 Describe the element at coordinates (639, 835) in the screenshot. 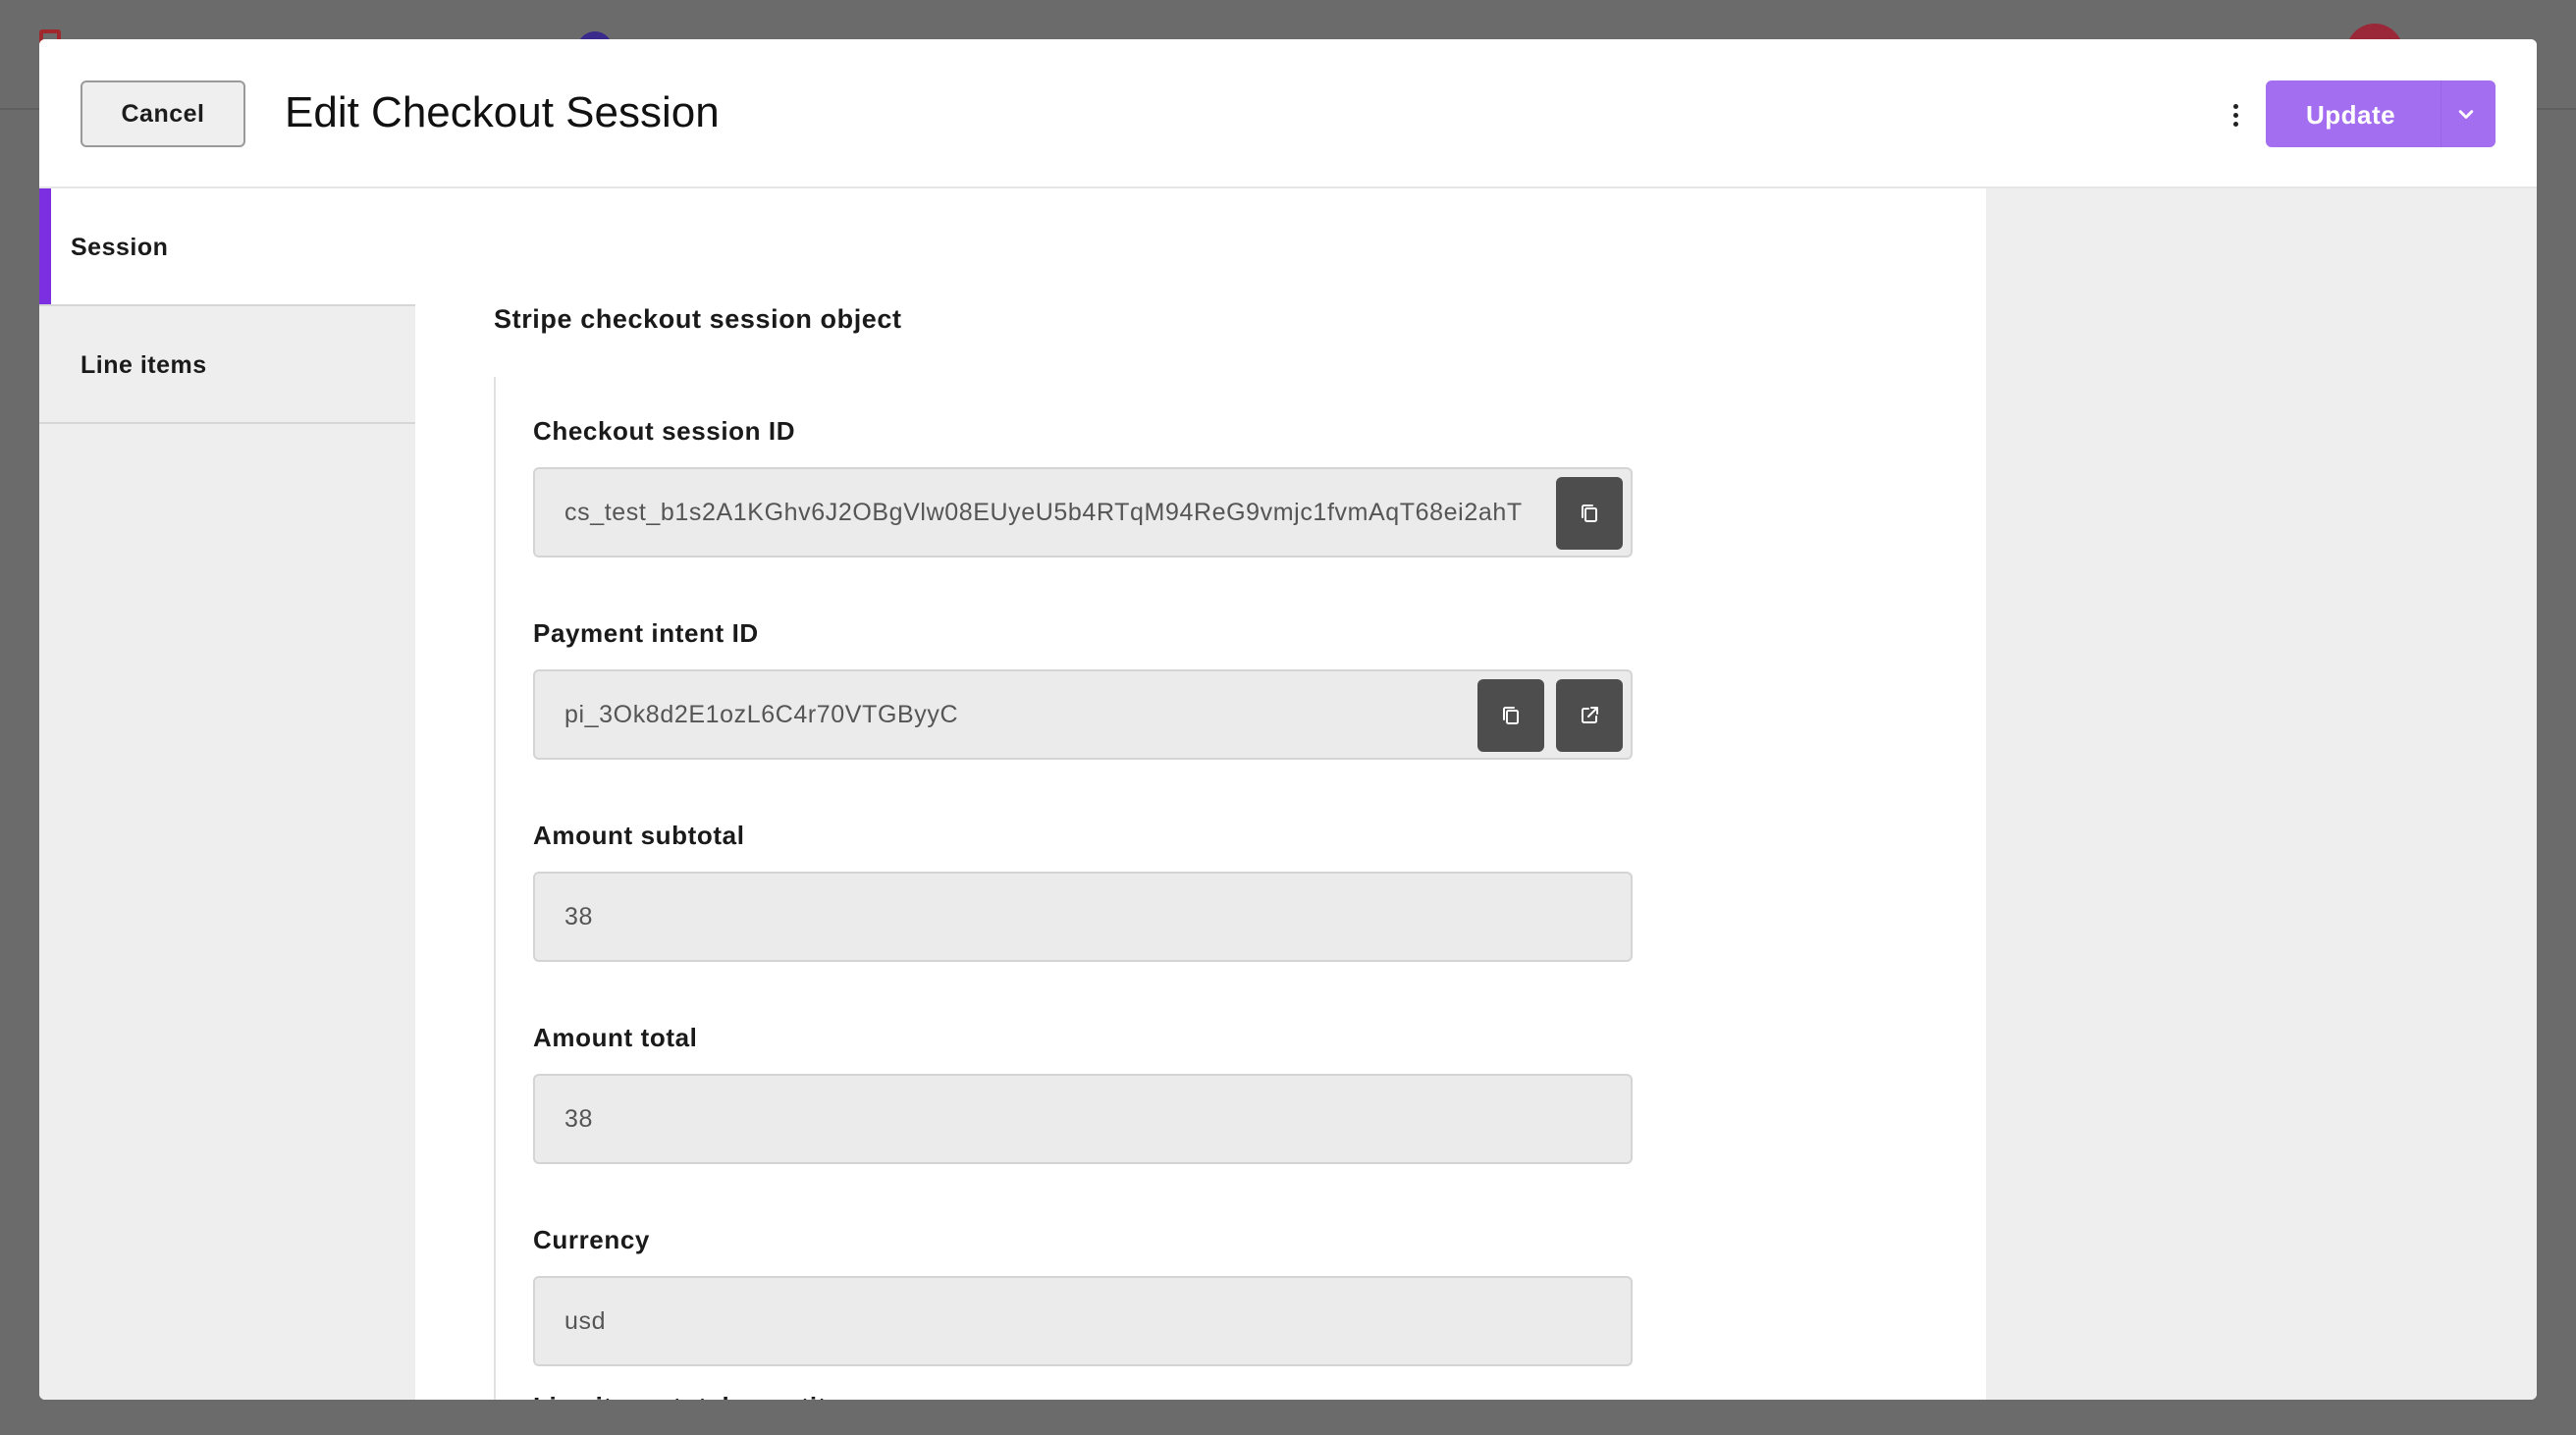

I see `field-label: Amount subtotal` at that location.